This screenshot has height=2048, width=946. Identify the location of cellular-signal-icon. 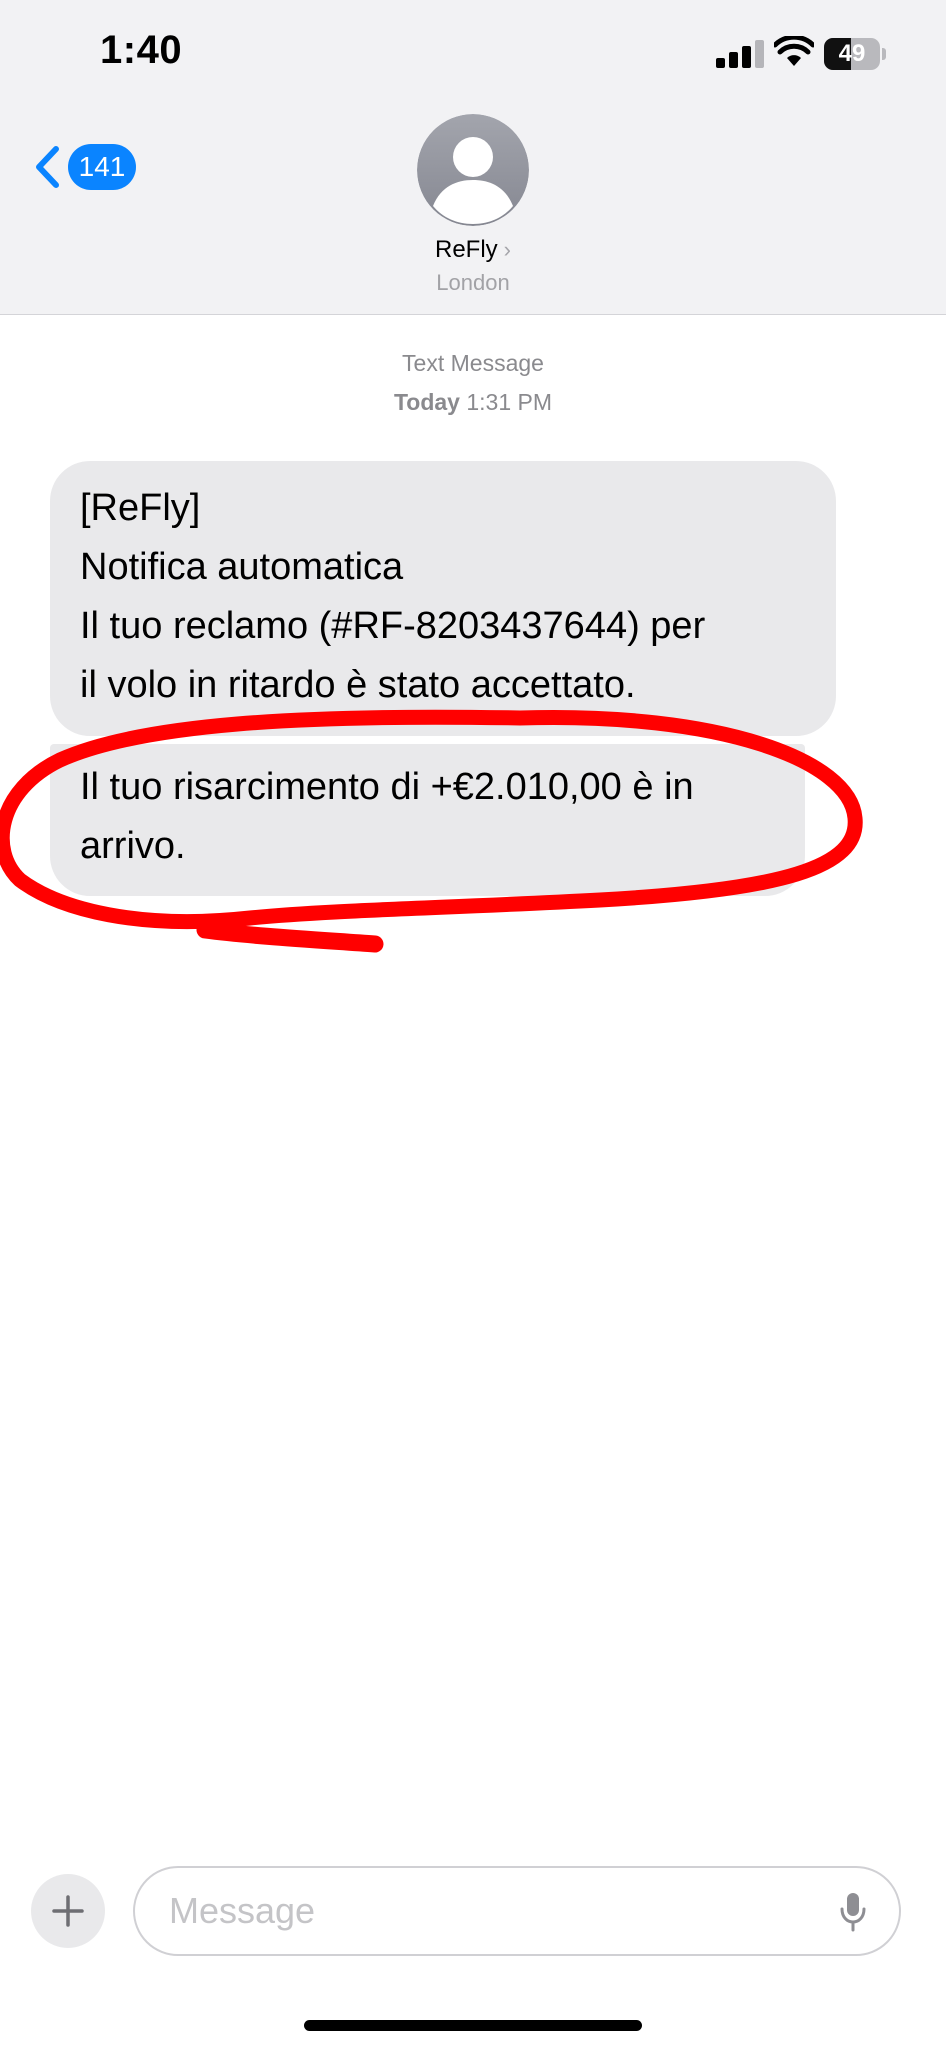
(740, 54).